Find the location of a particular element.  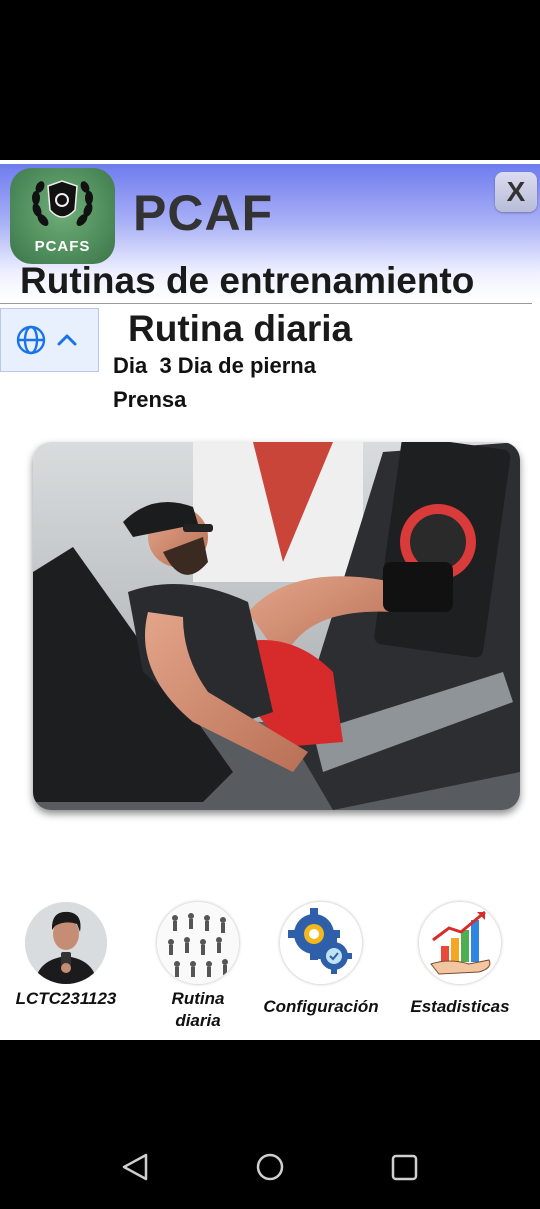

back-icon is located at coordinates (135, 1167).